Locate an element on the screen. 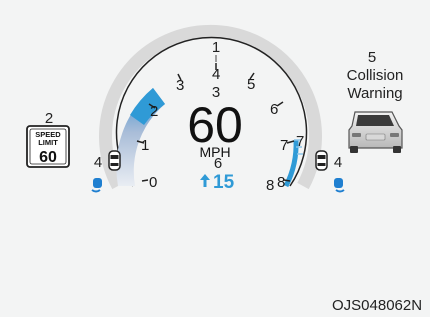 The height and width of the screenshot is (317, 430). scale-label-1: 1 is located at coordinates (145, 145).